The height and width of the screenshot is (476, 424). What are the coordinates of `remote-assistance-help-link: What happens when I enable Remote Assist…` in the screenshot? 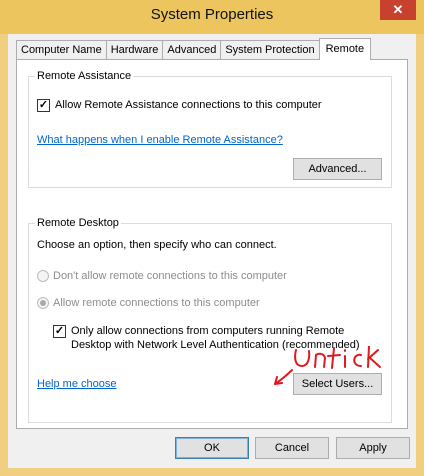 It's located at (160, 140).